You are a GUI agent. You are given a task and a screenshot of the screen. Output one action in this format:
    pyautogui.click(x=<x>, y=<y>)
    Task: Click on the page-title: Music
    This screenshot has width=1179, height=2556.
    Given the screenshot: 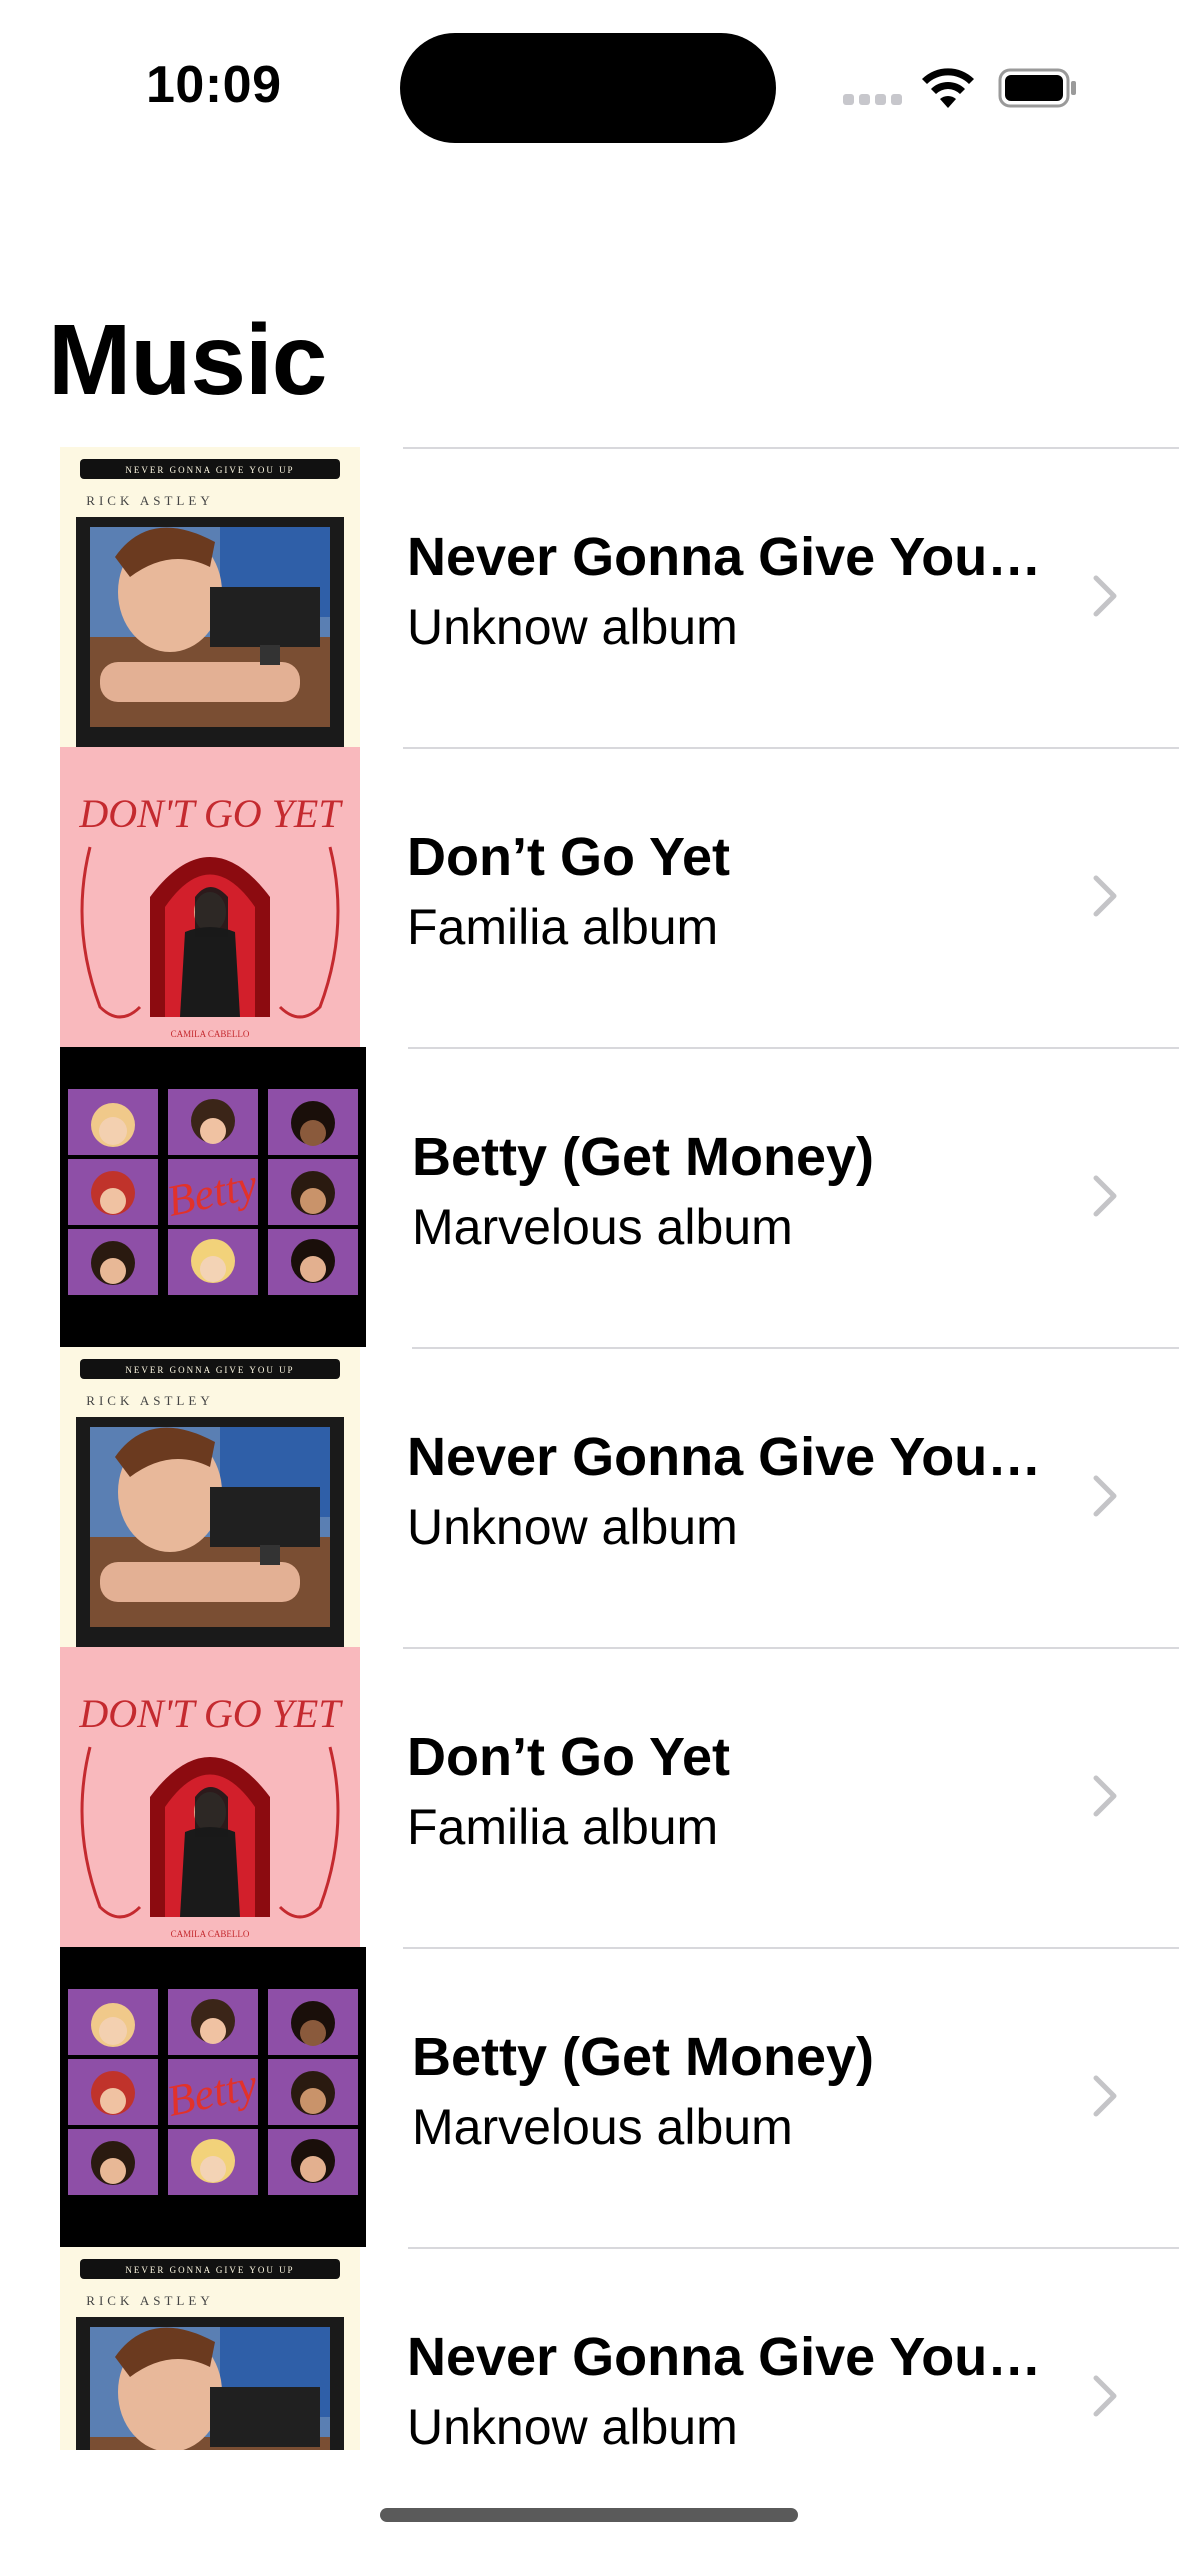 What is the action you would take?
    pyautogui.click(x=187, y=360)
    